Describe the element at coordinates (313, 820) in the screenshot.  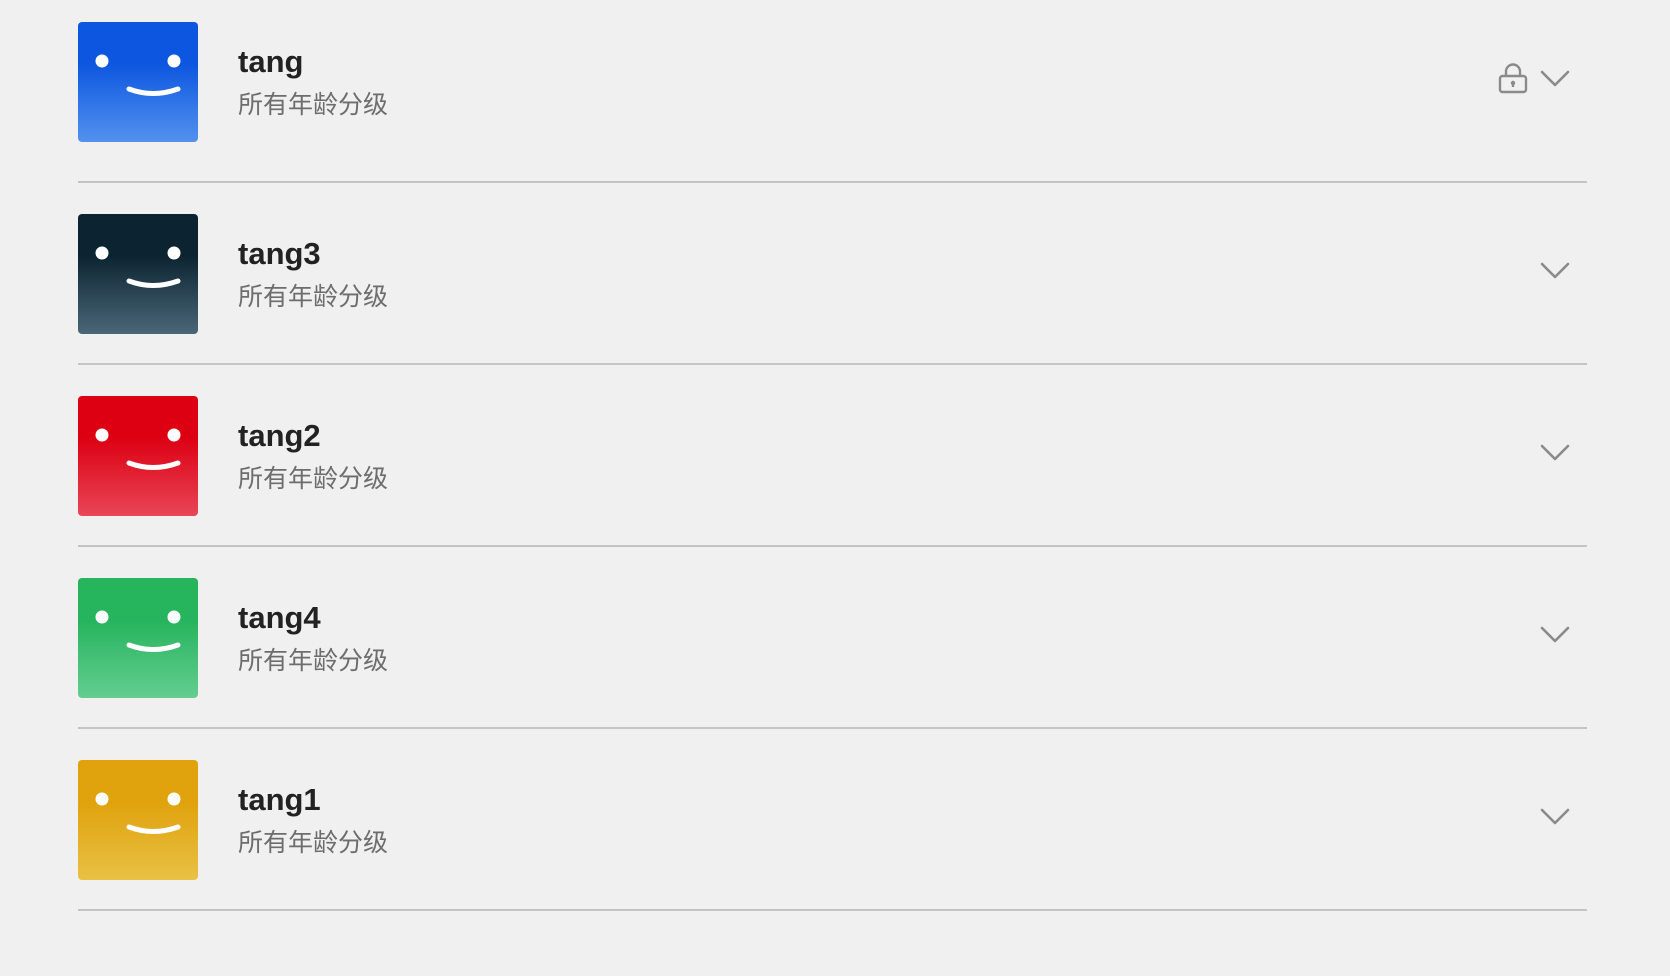
I see `profile-text: tang1 所有年龄分级` at that location.